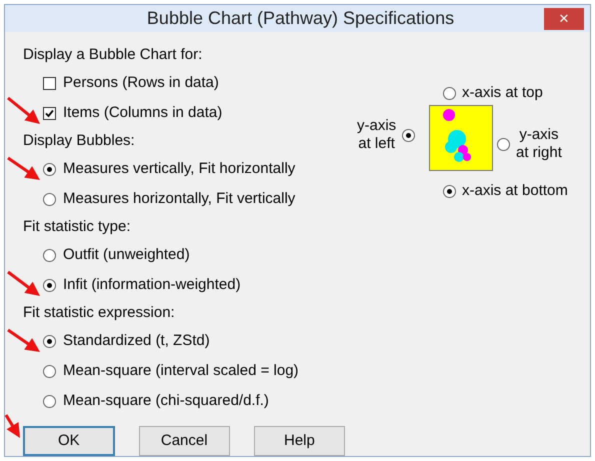 The height and width of the screenshot is (461, 595). I want to click on option-label: Measures vertically, Fit horizontally, so click(179, 168).